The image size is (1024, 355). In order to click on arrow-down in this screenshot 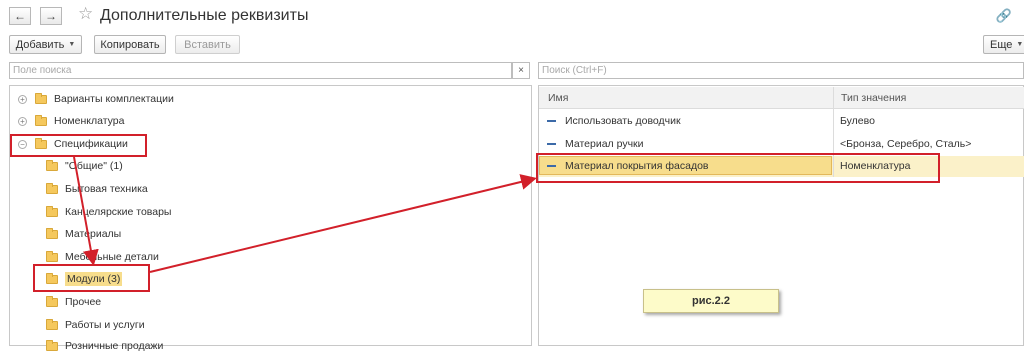, I will do `click(86, 211)`.